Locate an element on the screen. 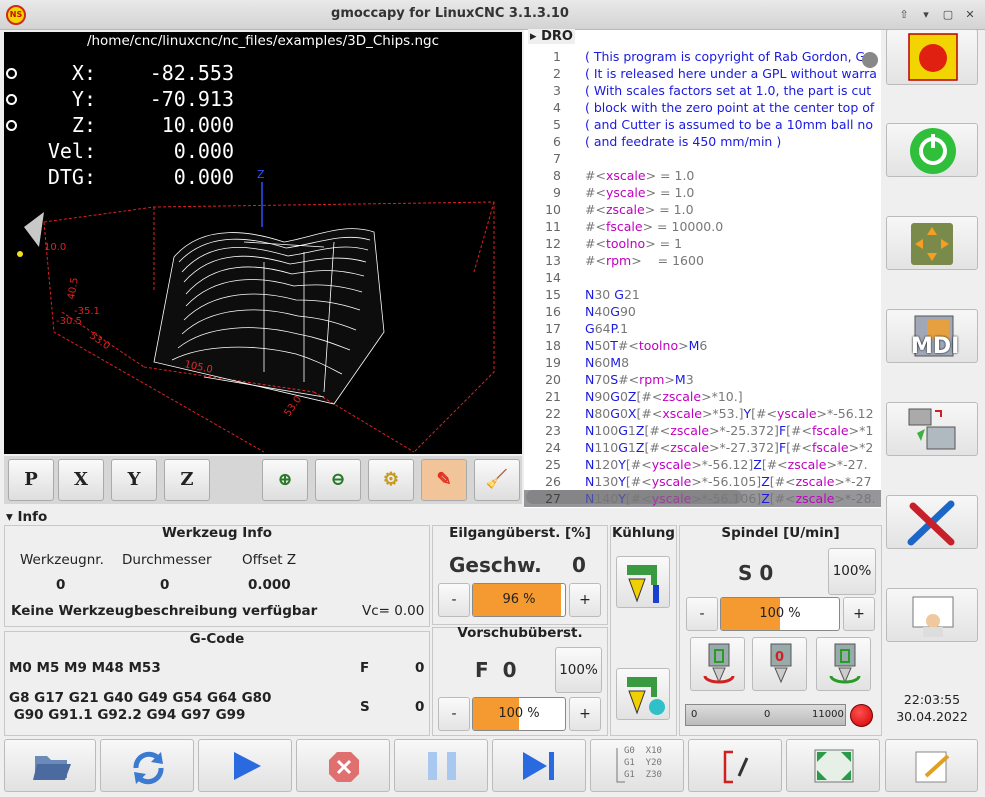  feed-override-text: 100 % is located at coordinates (519, 713).